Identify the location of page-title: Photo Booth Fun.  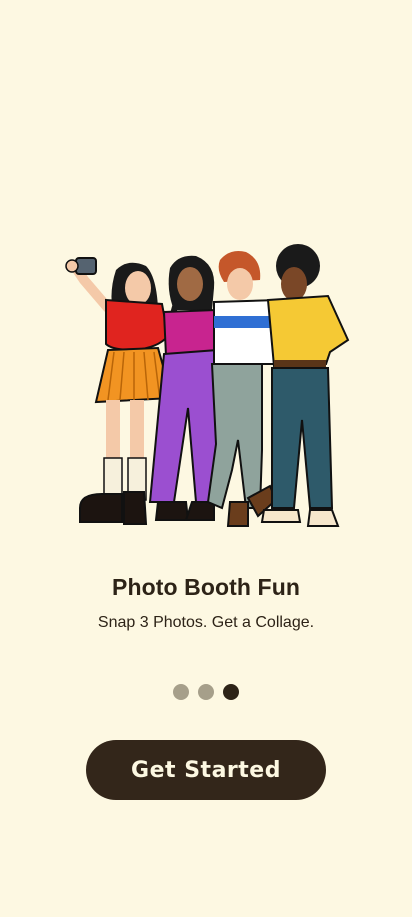
(206, 587).